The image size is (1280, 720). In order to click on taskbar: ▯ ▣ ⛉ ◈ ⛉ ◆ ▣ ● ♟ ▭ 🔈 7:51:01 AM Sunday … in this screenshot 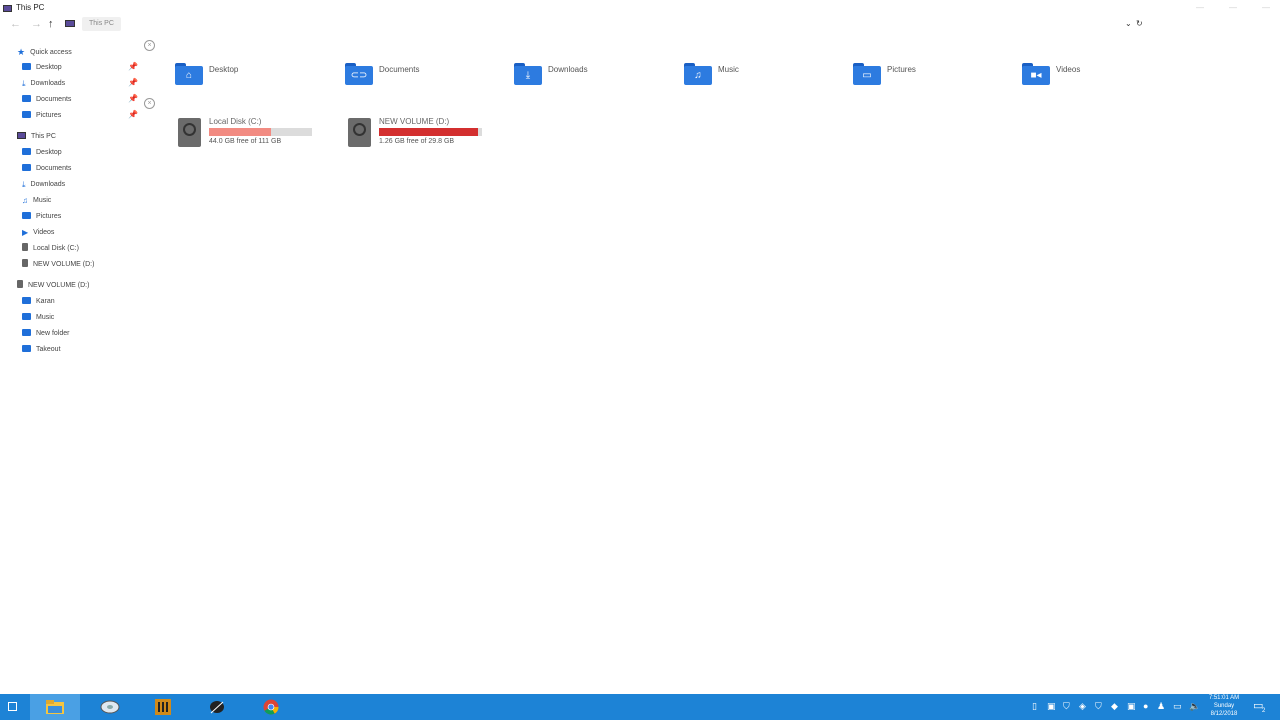, I will do `click(640, 707)`.